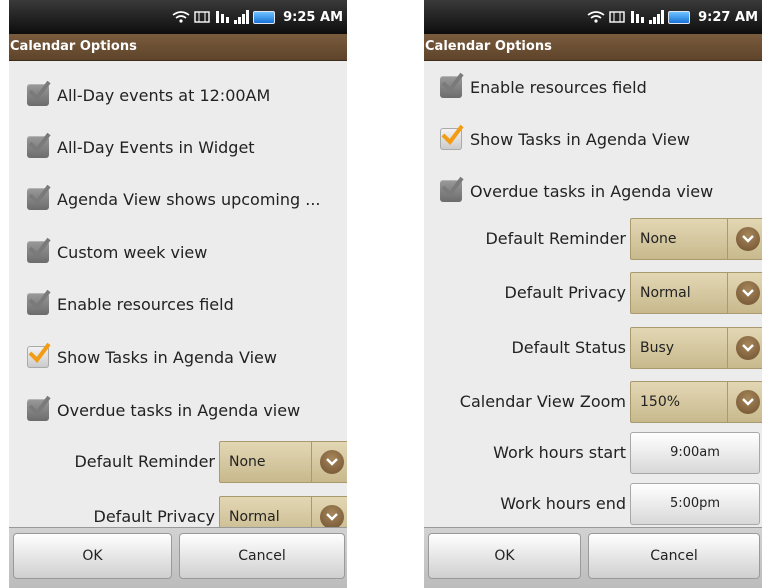 This screenshot has height=588, width=762. What do you see at coordinates (637, 17) in the screenshot?
I see `network-type-icon` at bounding box center [637, 17].